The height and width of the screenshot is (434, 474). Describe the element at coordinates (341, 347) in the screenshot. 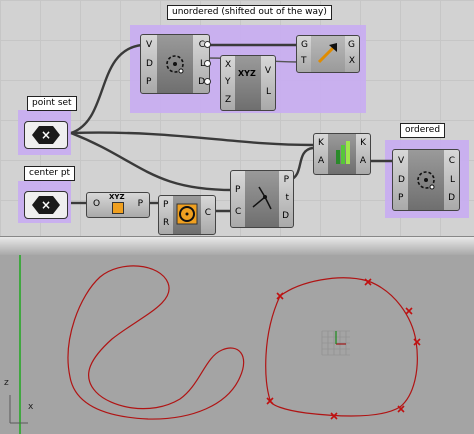

I see `ordered-curve` at that location.